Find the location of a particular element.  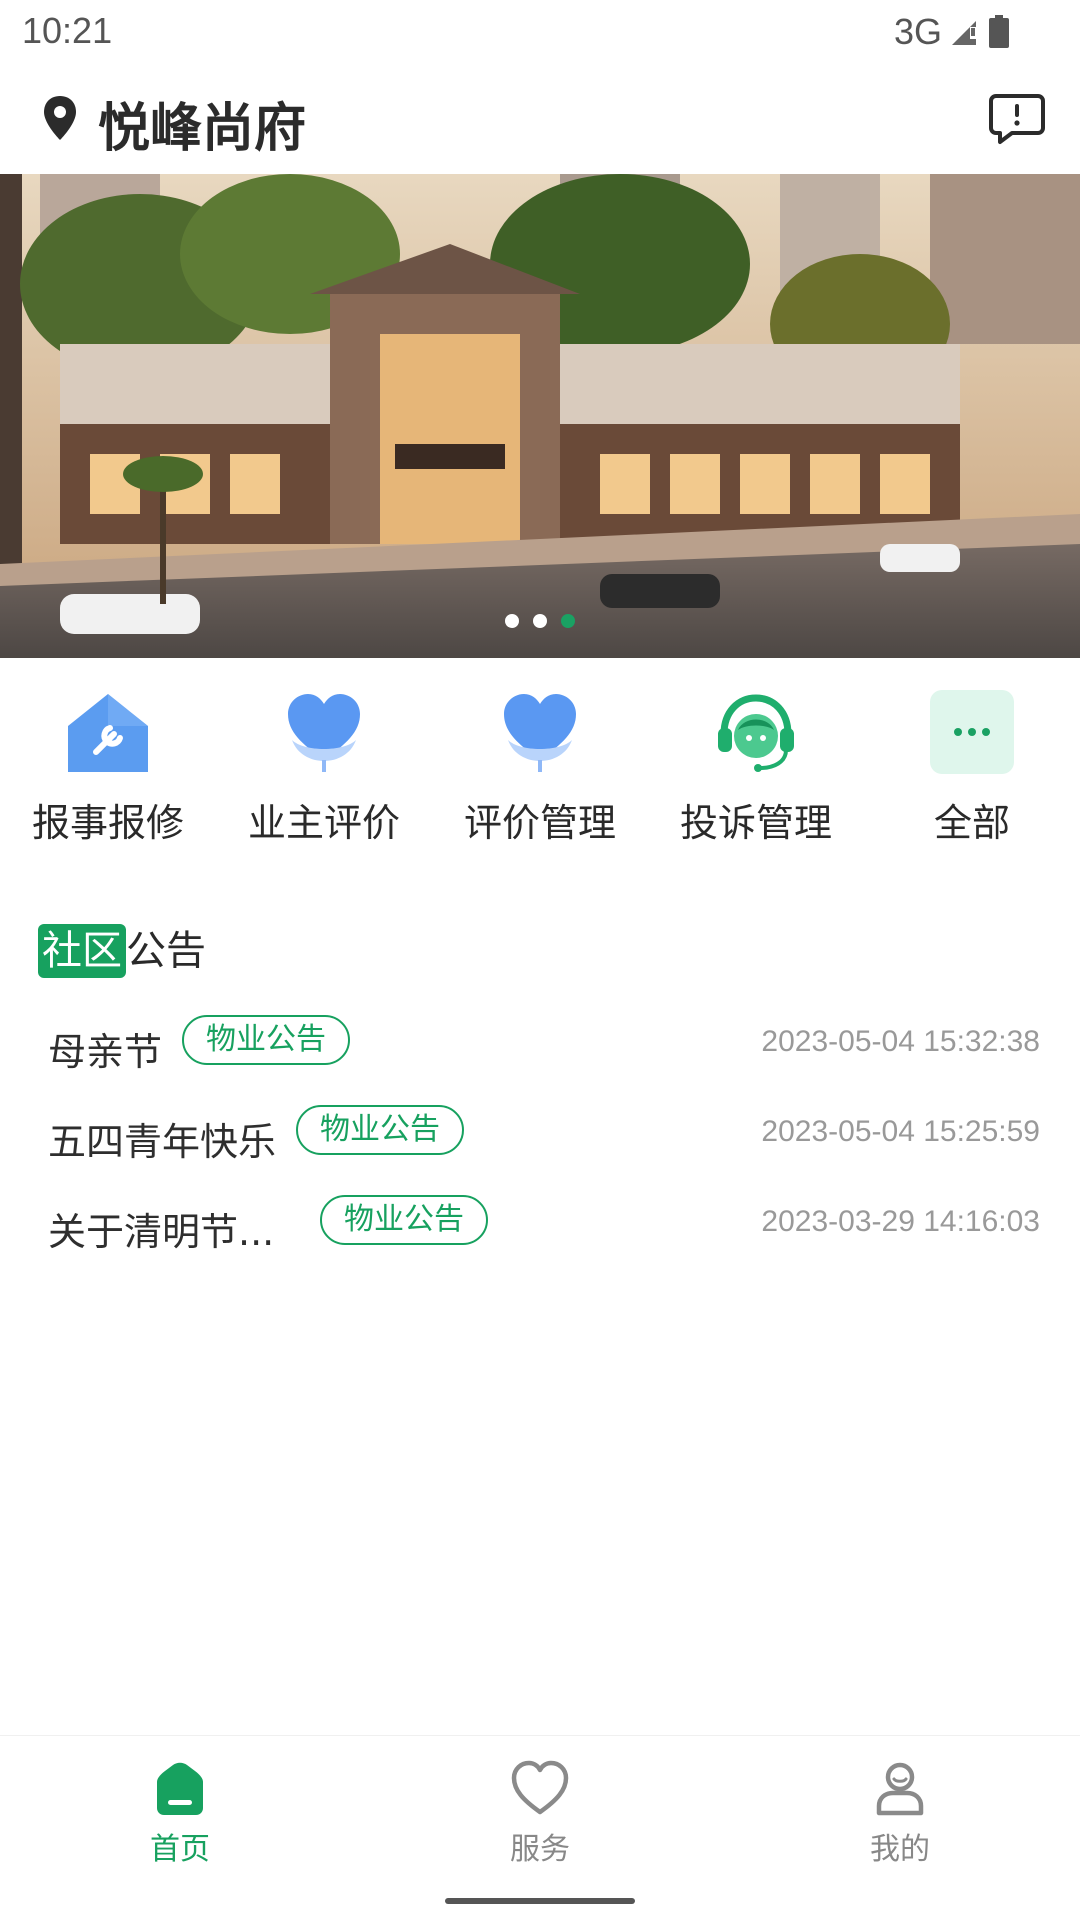

tab-label: 服务 is located at coordinates (540, 1849).